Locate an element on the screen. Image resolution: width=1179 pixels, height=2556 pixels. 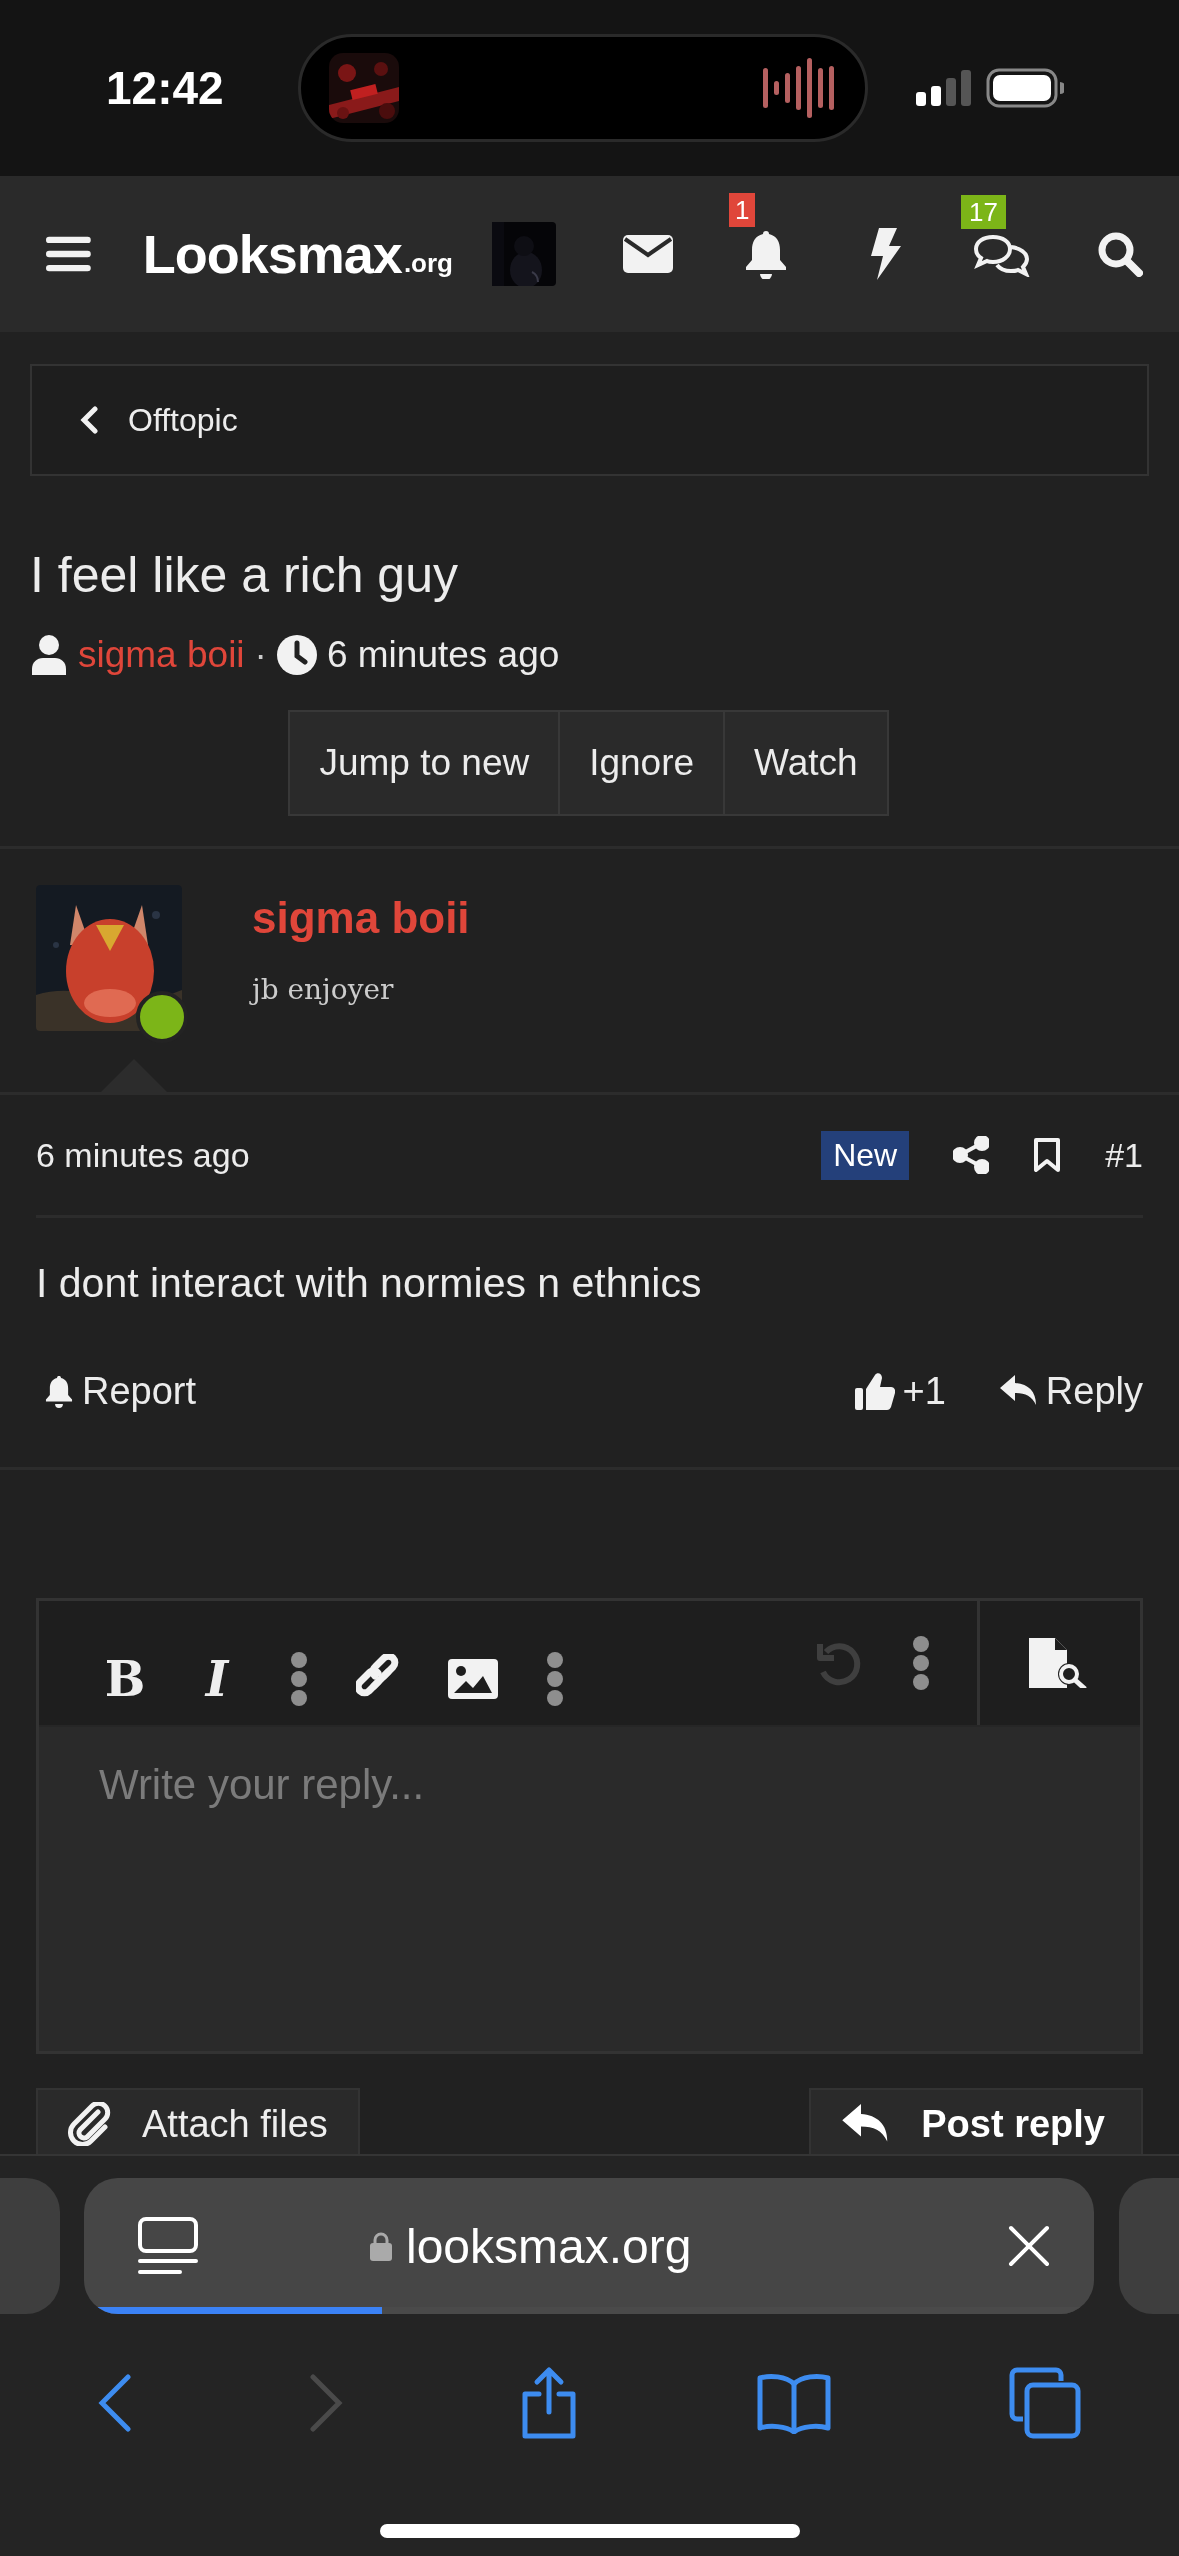
author-link: sigma boii is located at coordinates (161, 655).